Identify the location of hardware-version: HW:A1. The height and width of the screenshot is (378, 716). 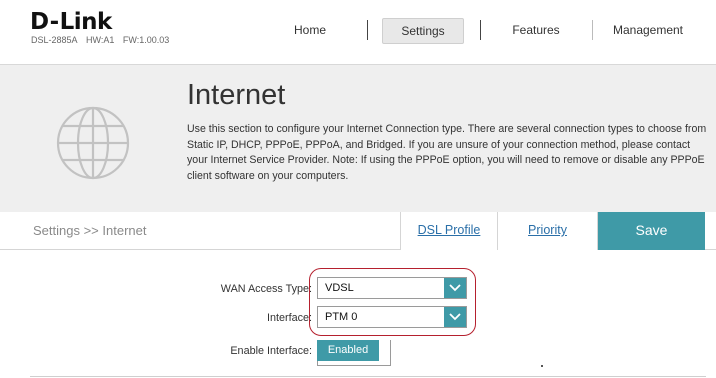
(100, 40).